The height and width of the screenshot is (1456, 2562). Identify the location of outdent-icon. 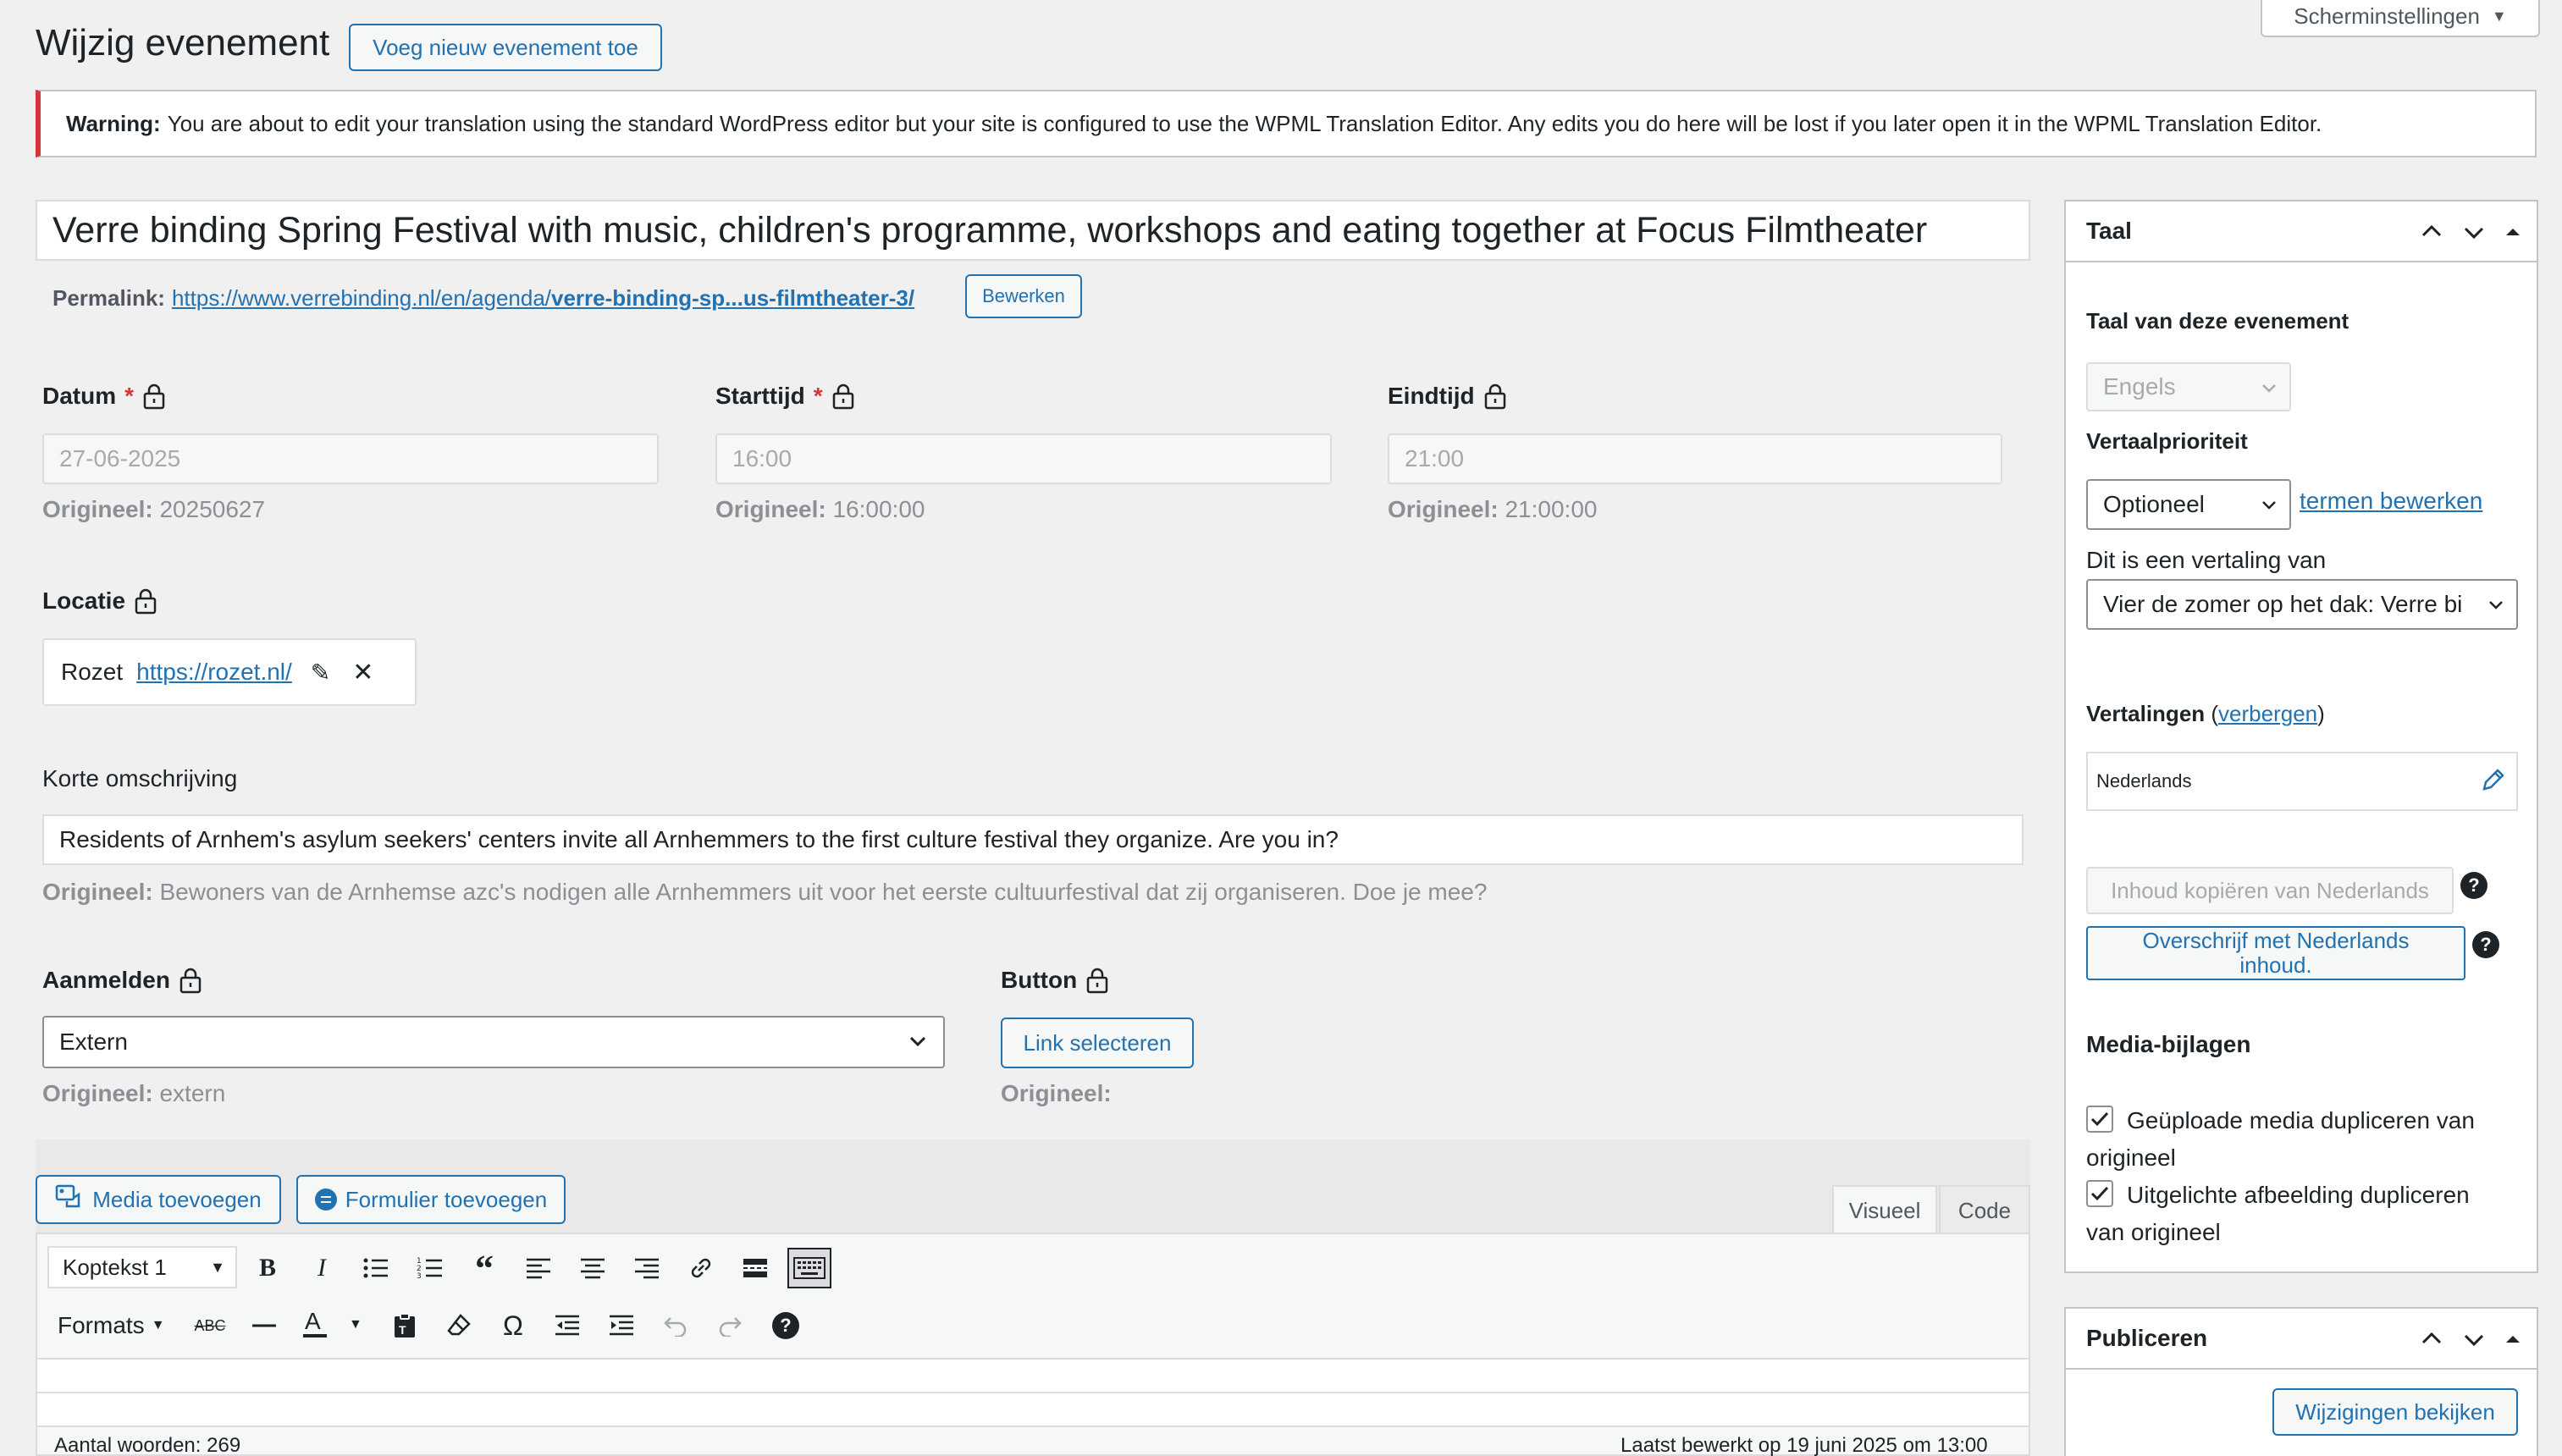
(567, 1326).